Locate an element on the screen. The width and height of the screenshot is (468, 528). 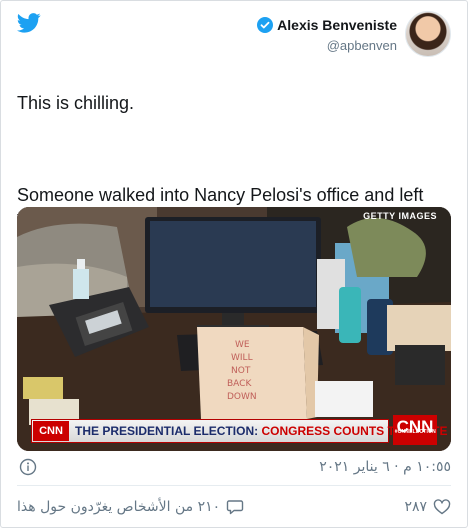
heart-icon is located at coordinates (442, 507).